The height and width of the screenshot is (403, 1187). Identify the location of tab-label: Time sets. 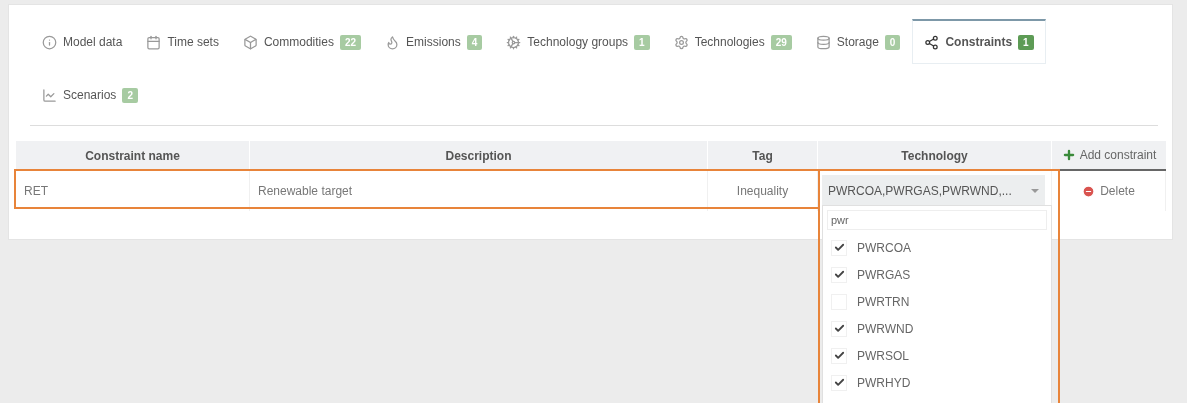
(193, 42).